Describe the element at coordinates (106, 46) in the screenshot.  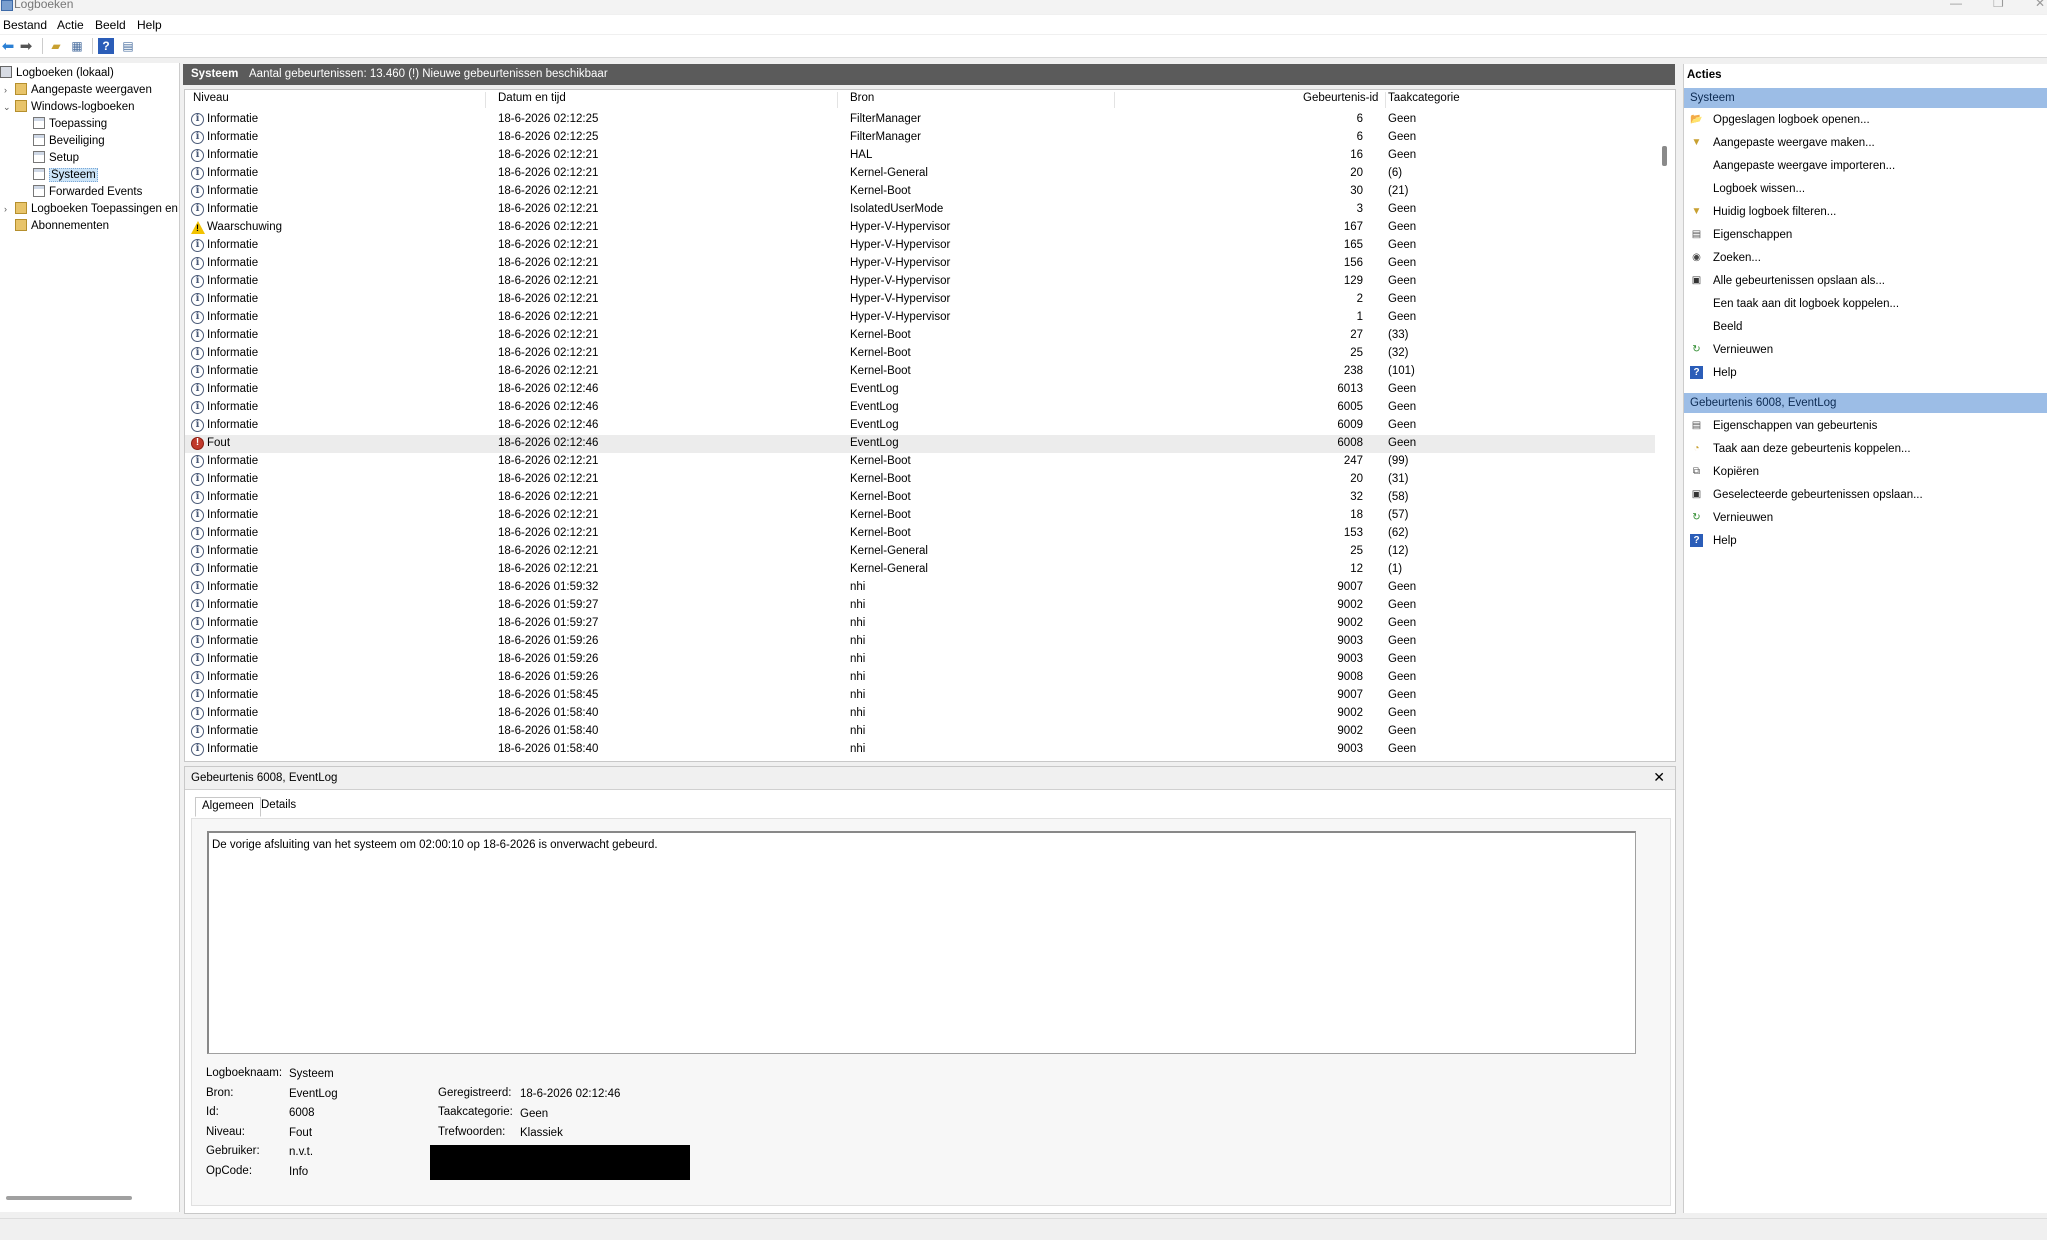
I see `help-icon: ?` at that location.